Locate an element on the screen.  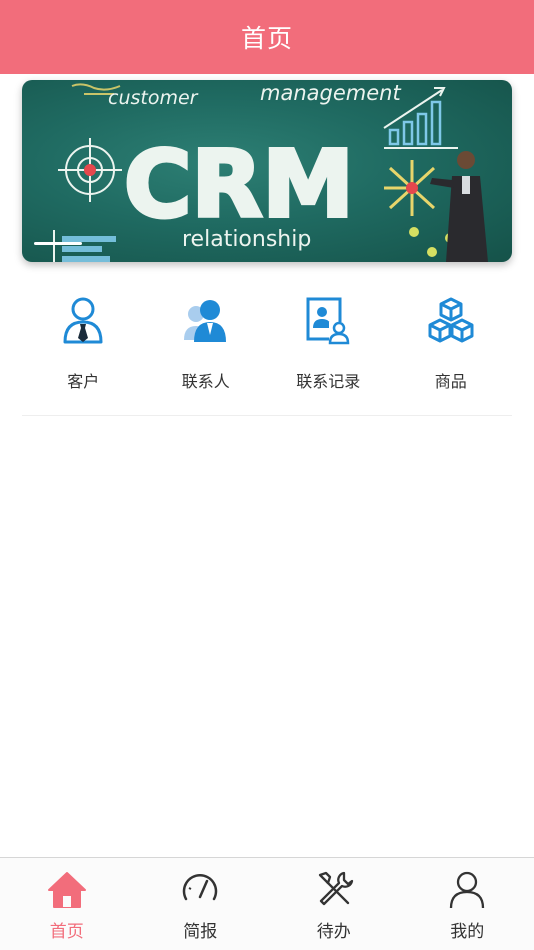
products-icon is located at coordinates (451, 321).